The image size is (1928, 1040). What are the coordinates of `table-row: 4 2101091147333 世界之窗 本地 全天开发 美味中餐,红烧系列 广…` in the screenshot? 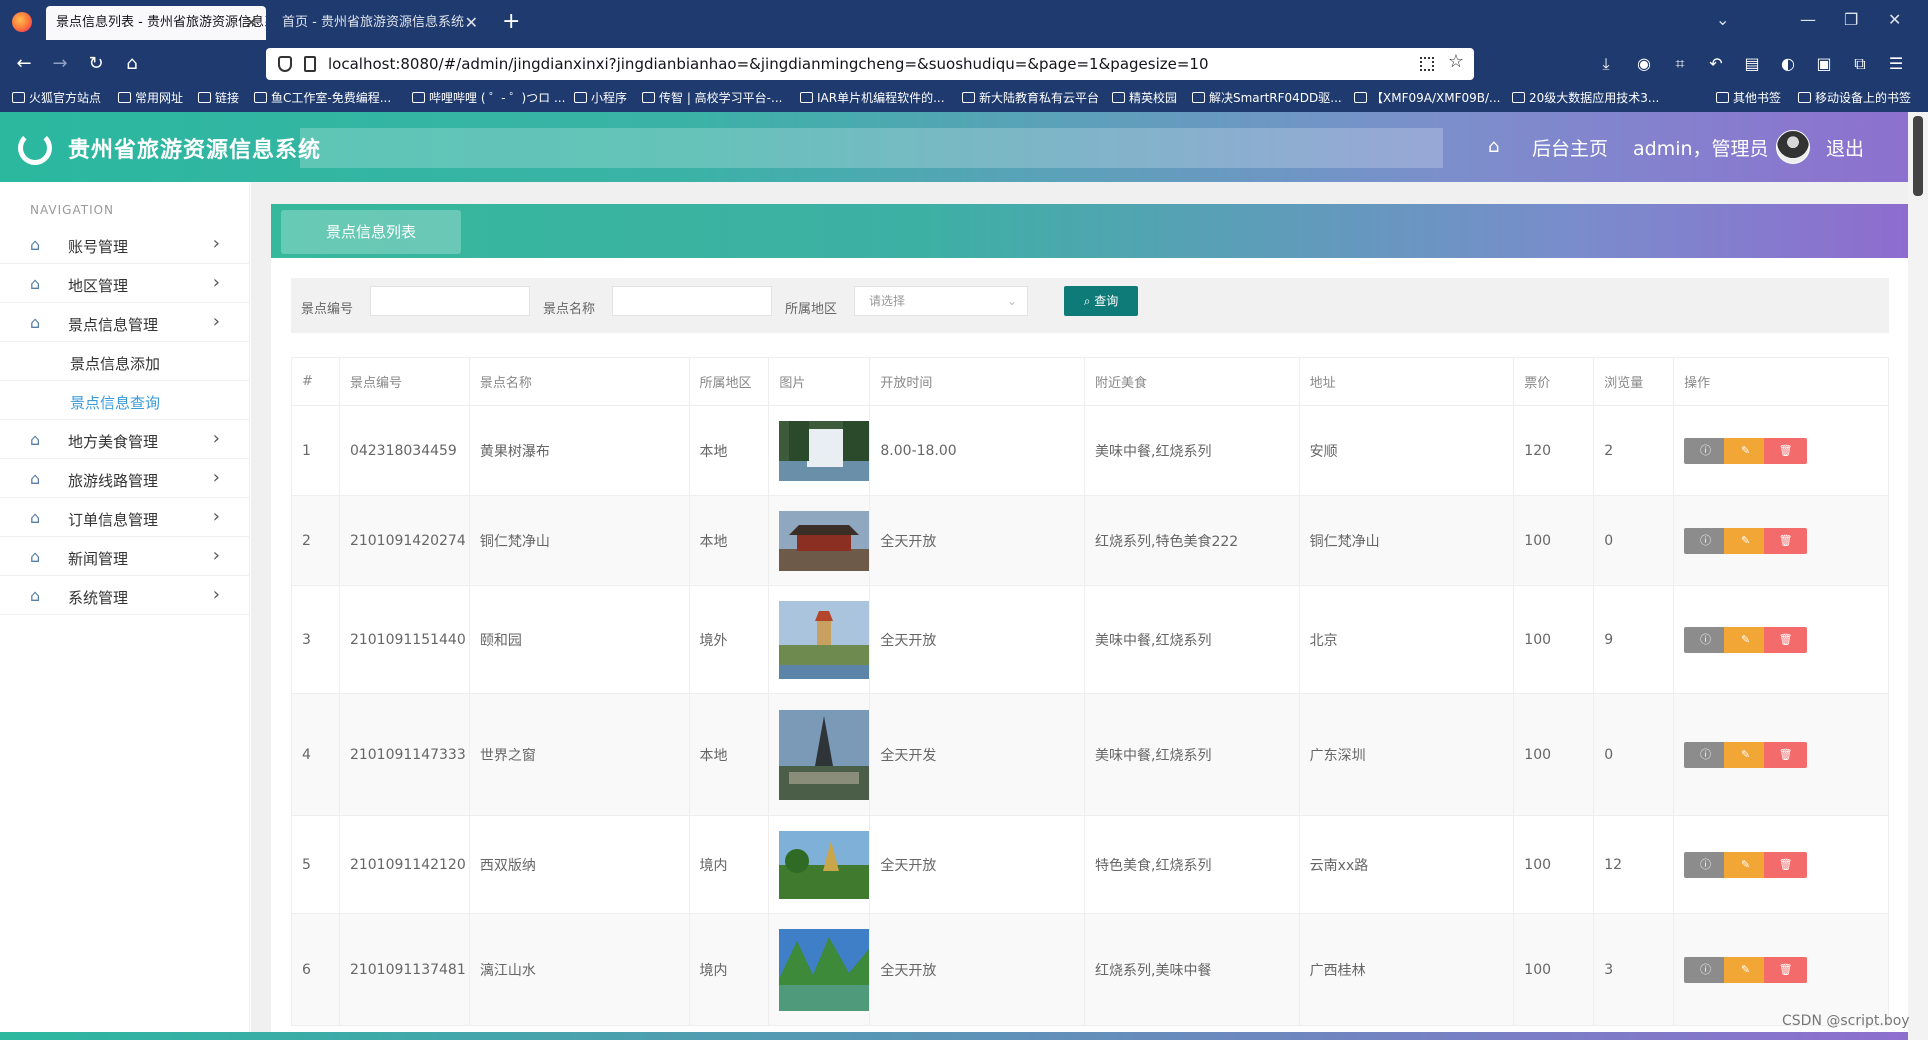 It's located at (1090, 754).